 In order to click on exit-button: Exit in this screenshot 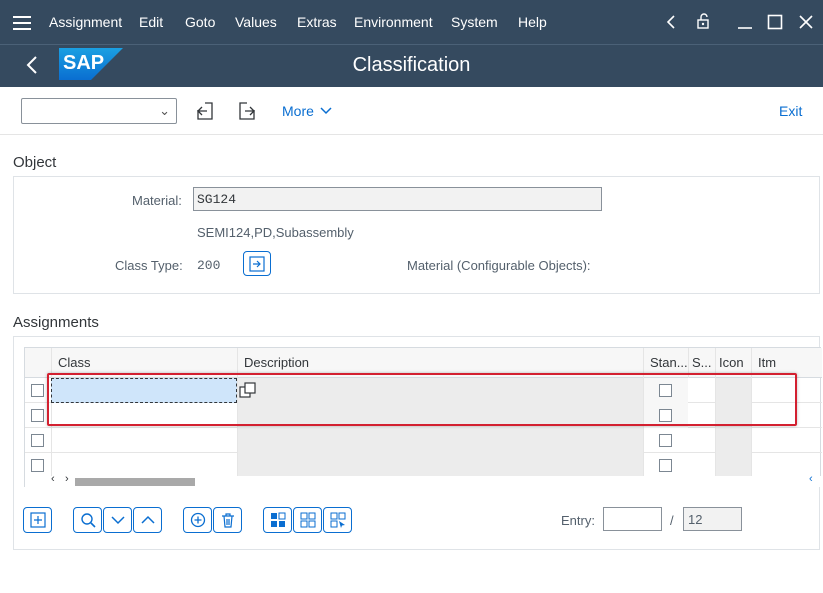, I will do `click(790, 111)`.